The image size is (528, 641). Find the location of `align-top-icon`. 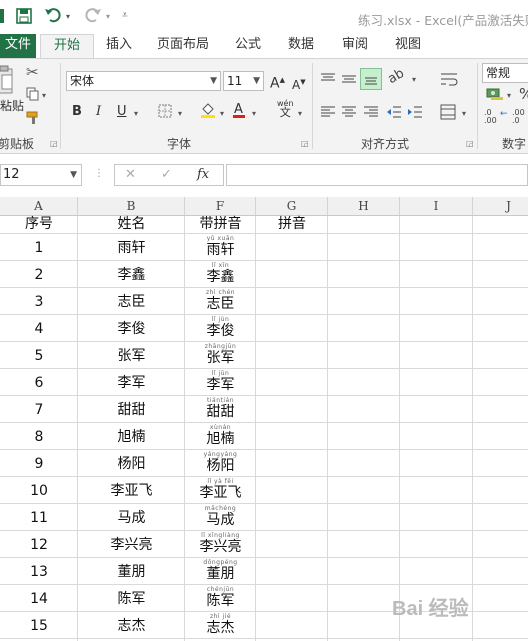

align-top-icon is located at coordinates (328, 79).